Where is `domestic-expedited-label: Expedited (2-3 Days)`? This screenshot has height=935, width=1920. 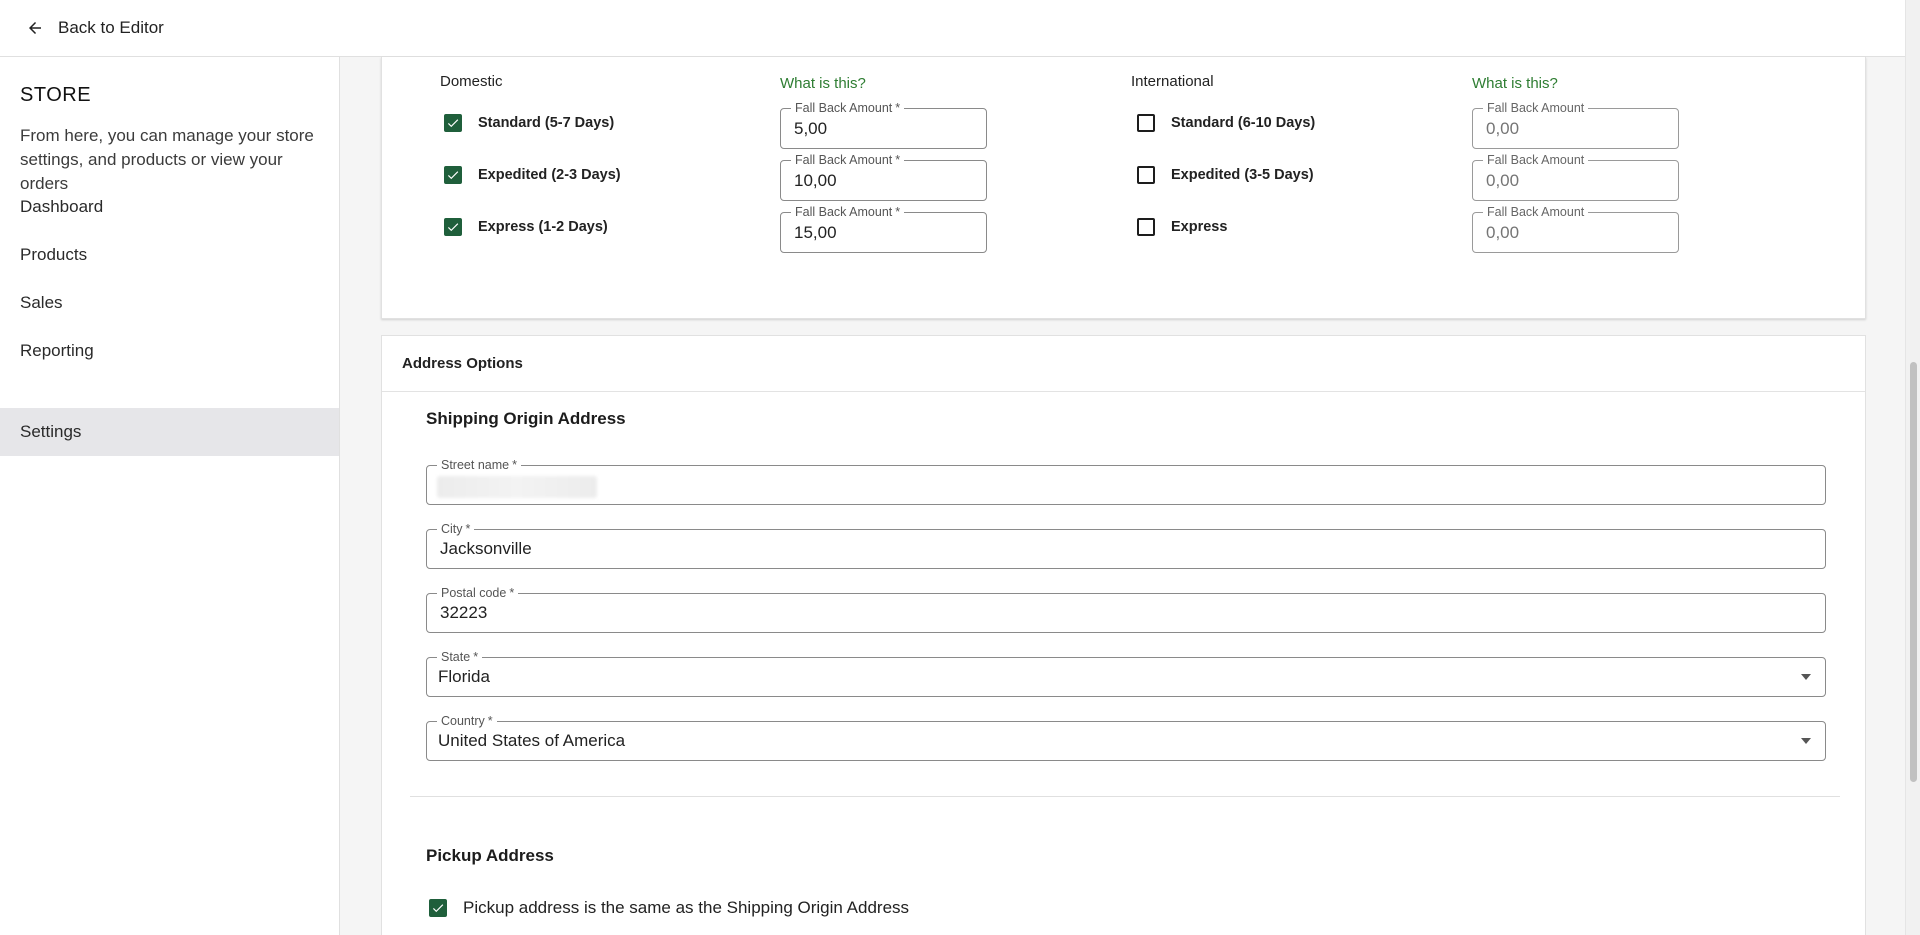
domestic-expedited-label: Expedited (2-3 Days) is located at coordinates (549, 175).